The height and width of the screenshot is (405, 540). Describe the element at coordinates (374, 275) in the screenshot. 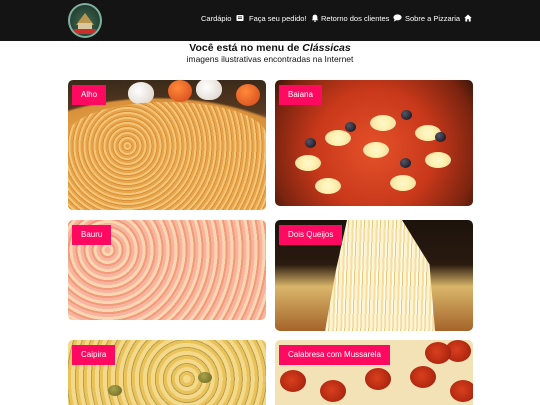

I see `pizza-card-dois-queijos: Dois Queijos` at that location.